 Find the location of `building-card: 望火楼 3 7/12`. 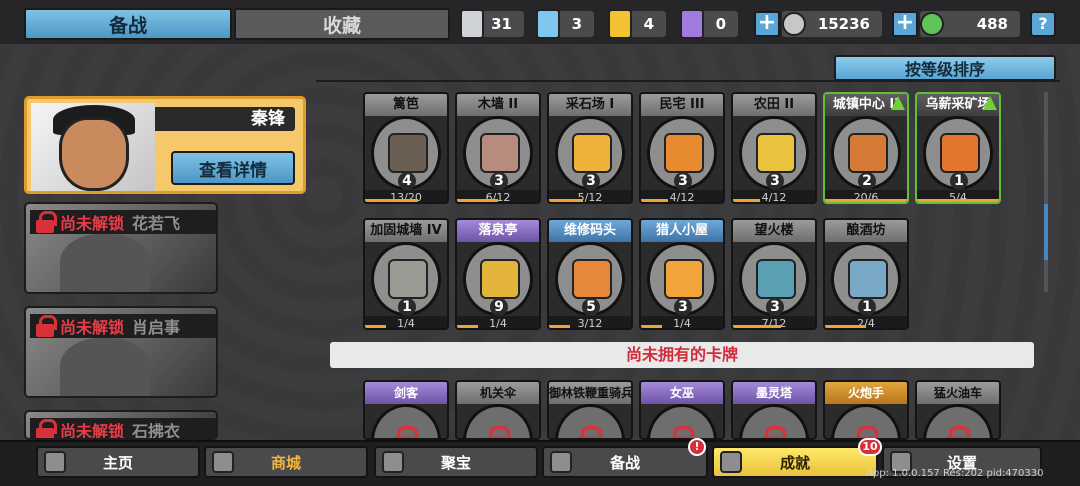

building-card: 望火楼 3 7/12 is located at coordinates (774, 274).